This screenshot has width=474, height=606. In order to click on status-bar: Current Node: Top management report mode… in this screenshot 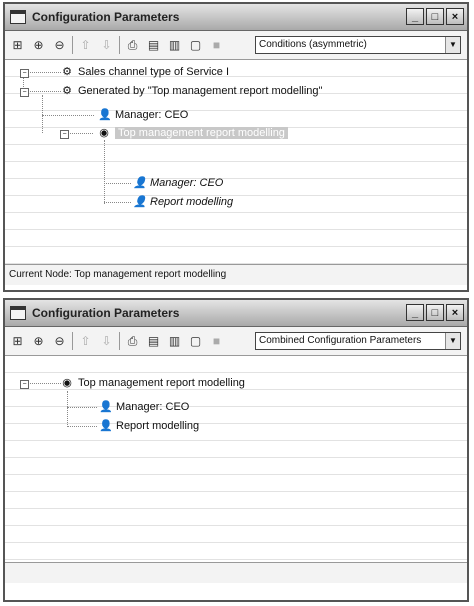, I will do `click(236, 275)`.